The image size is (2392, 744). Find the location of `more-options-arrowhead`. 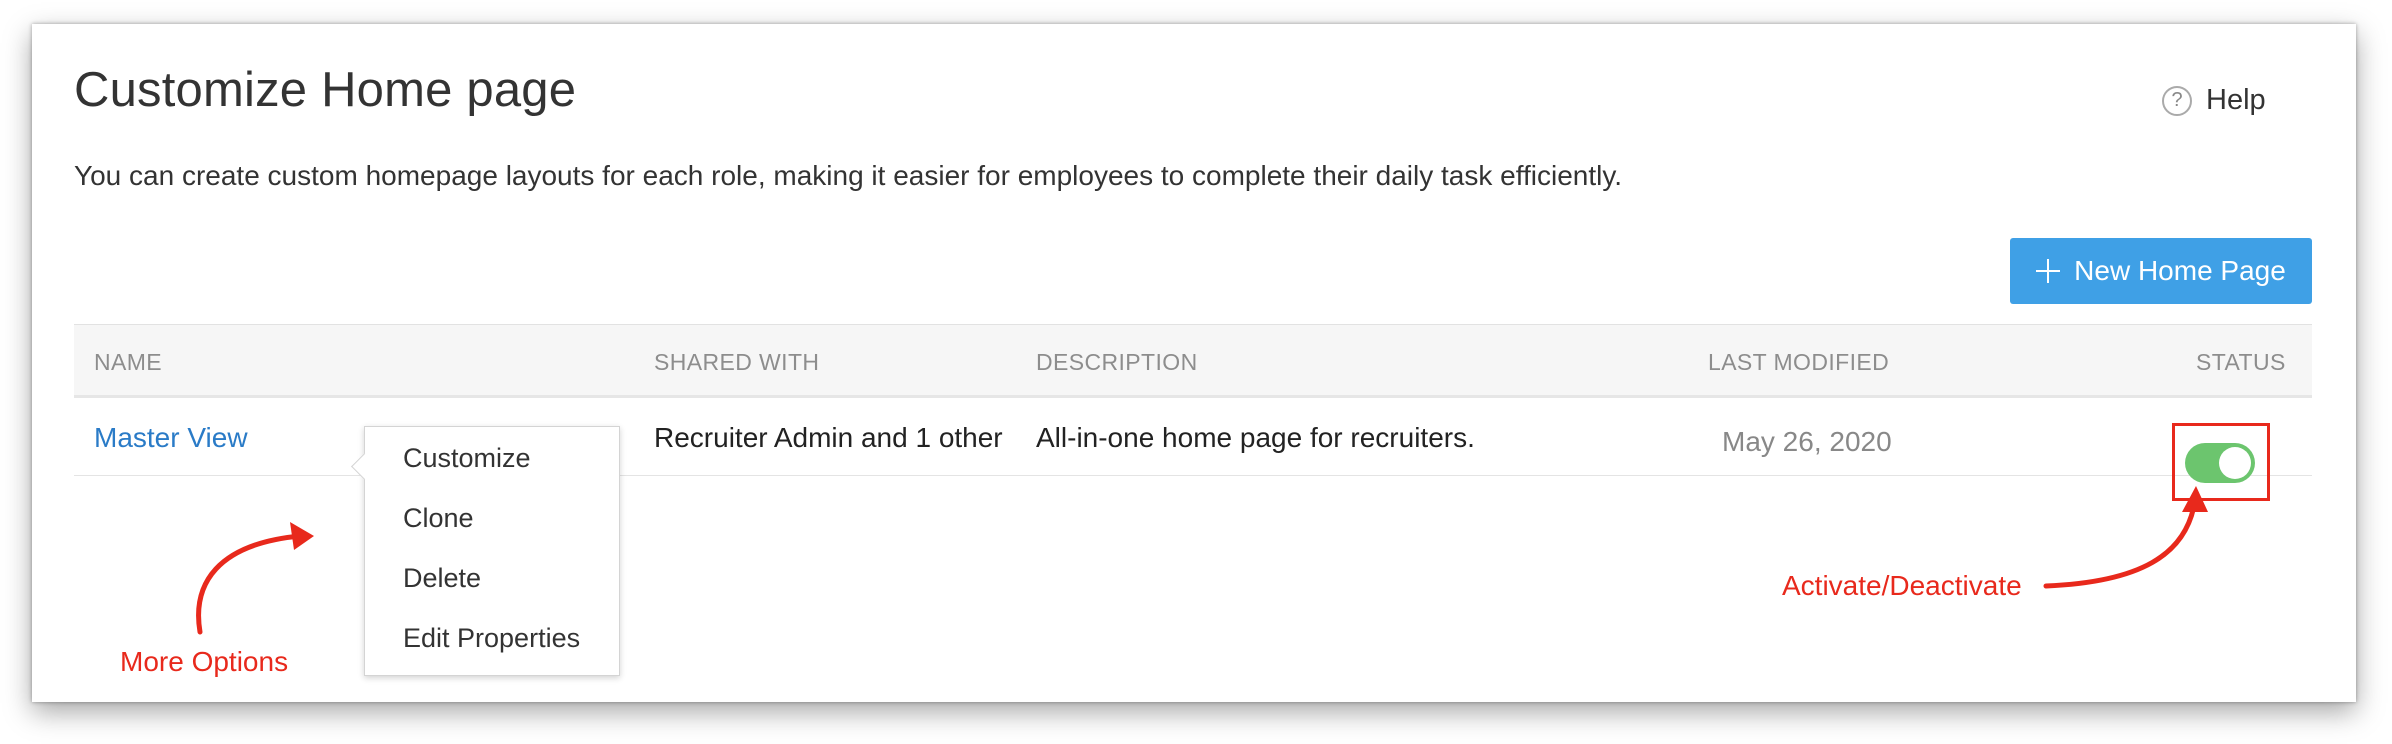

more-options-arrowhead is located at coordinates (302, 536).